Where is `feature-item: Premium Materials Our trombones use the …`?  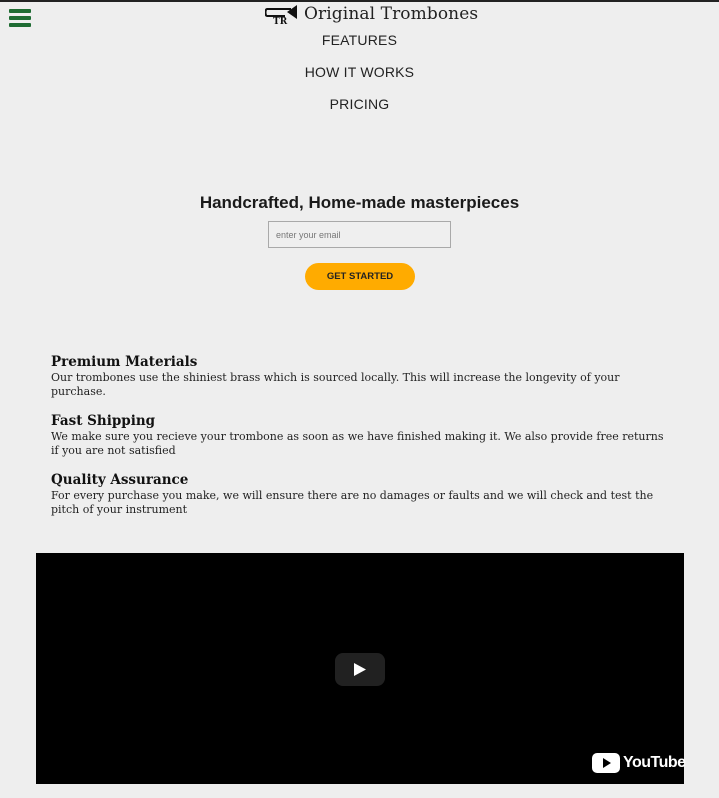 feature-item: Premium Materials Our trombones use the … is located at coordinates (361, 376).